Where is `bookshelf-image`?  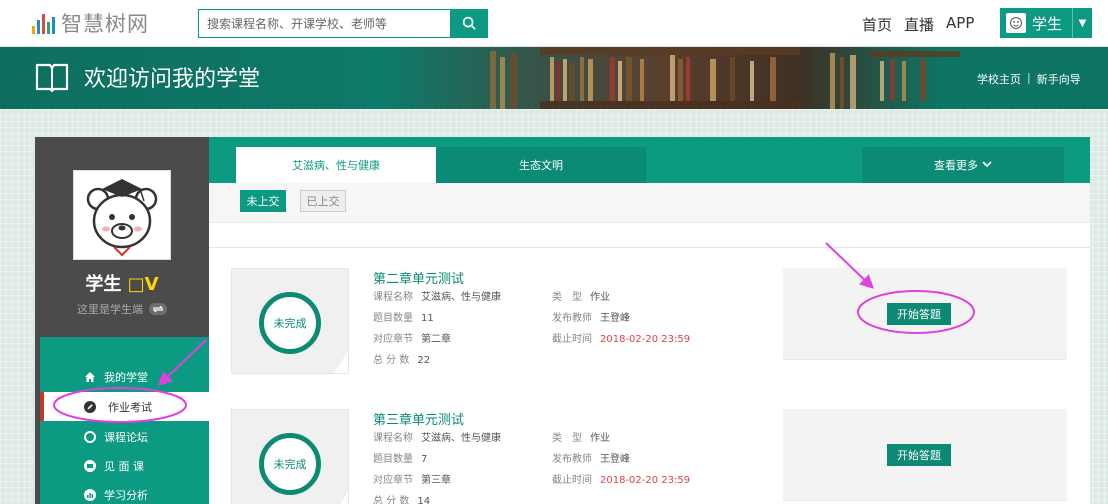
bookshelf-image is located at coordinates (725, 78).